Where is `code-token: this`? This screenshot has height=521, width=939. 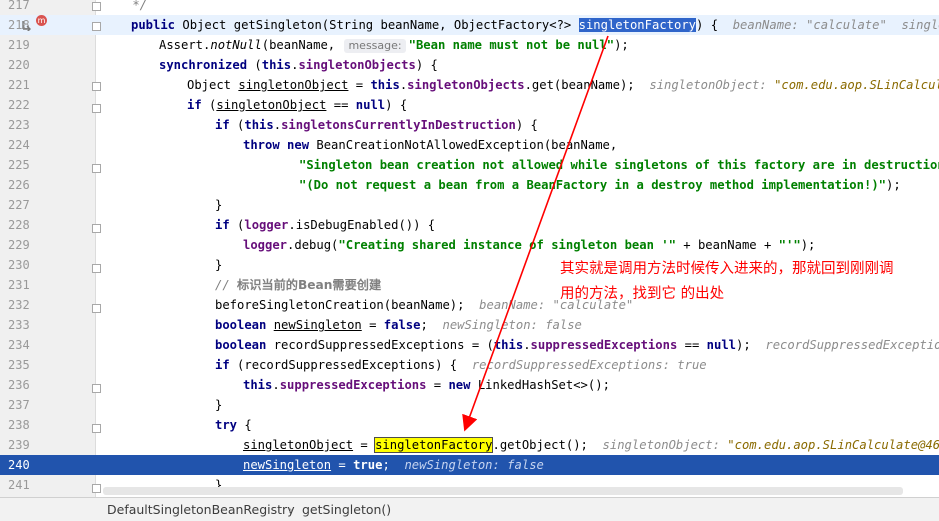
code-token: this is located at coordinates (259, 125).